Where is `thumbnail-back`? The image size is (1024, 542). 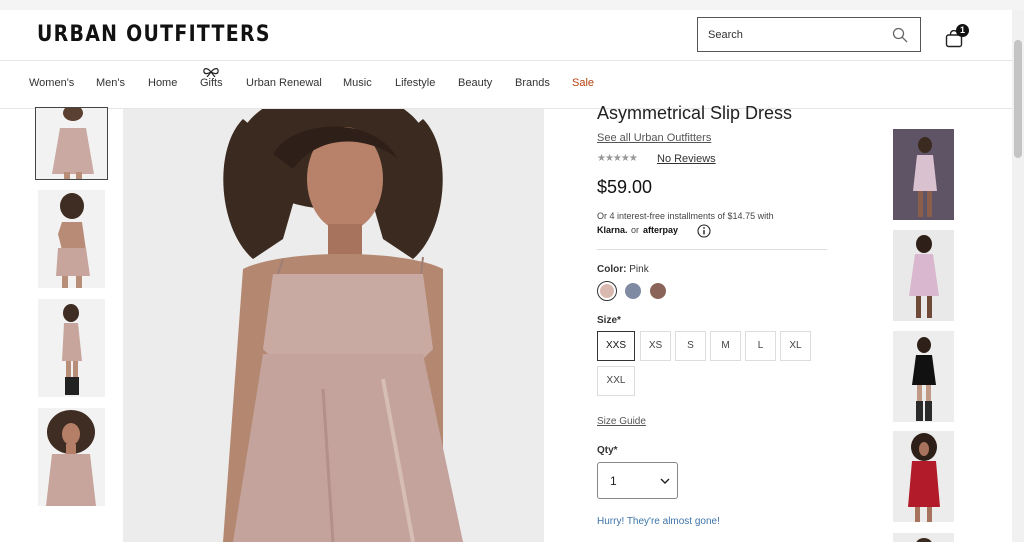 thumbnail-back is located at coordinates (71, 239).